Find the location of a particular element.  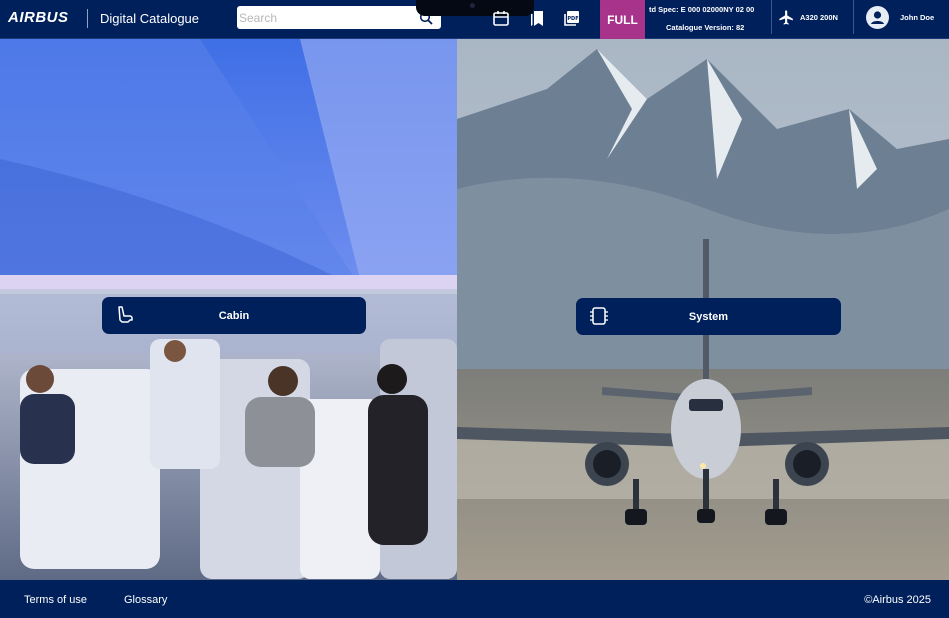

seat-icon is located at coordinates (125, 314).